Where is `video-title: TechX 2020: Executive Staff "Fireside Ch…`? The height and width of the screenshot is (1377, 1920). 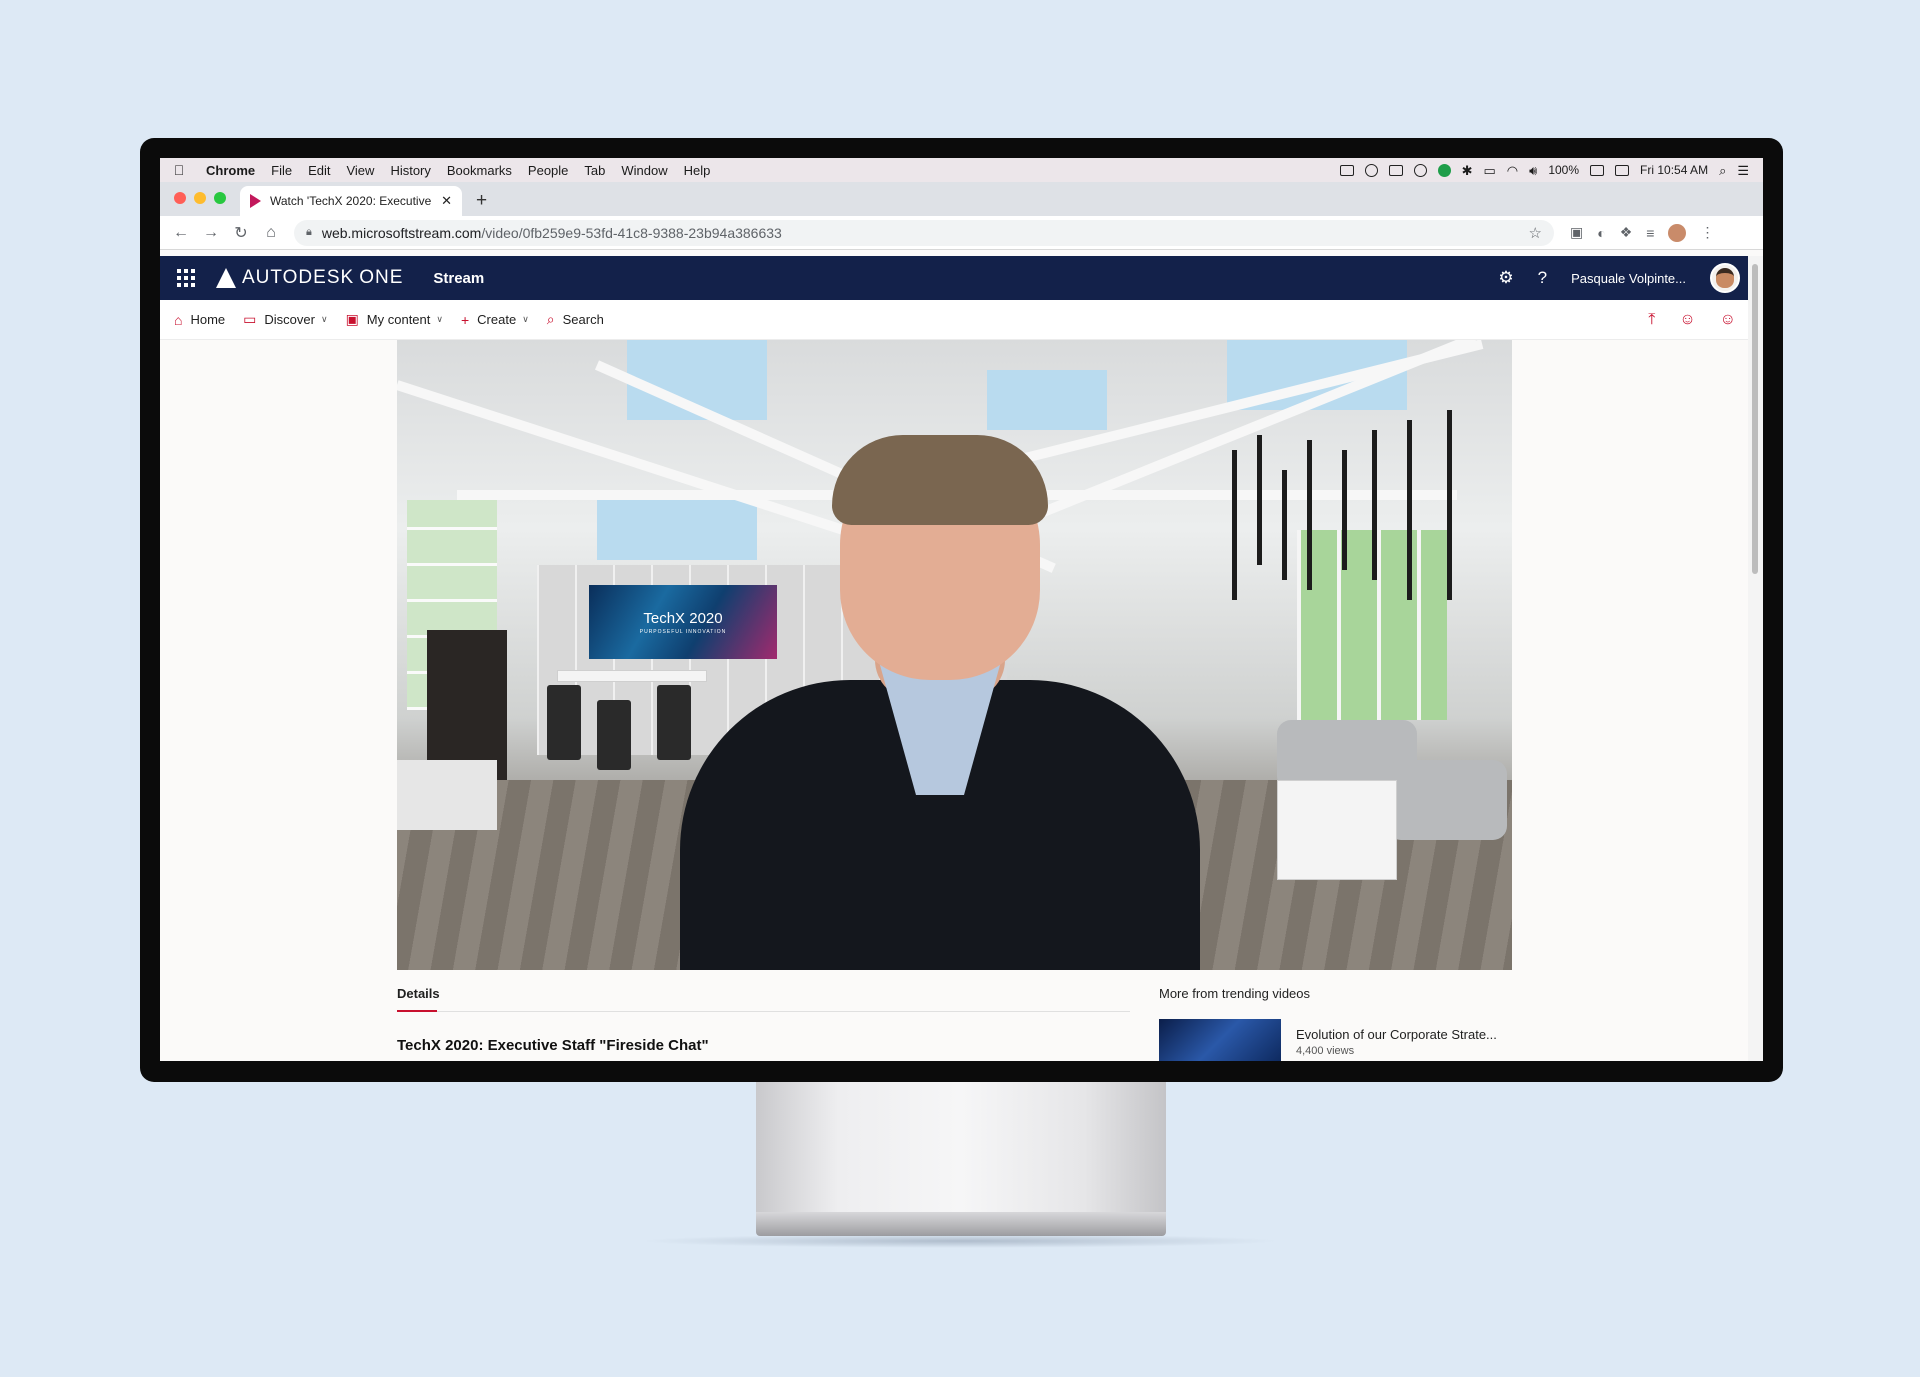
video-title: TechX 2020: Executive Staff "Fireside Ch… is located at coordinates (553, 1045).